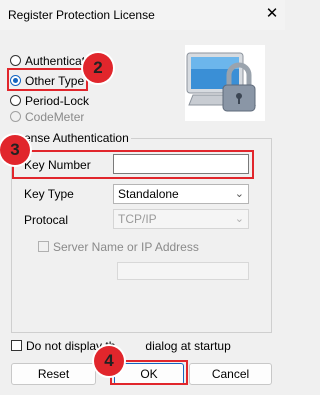 Image resolution: width=320 pixels, height=395 pixels. What do you see at coordinates (128, 346) in the screenshot?
I see `do-not-display-label: Do not display th dialog at startup` at bounding box center [128, 346].